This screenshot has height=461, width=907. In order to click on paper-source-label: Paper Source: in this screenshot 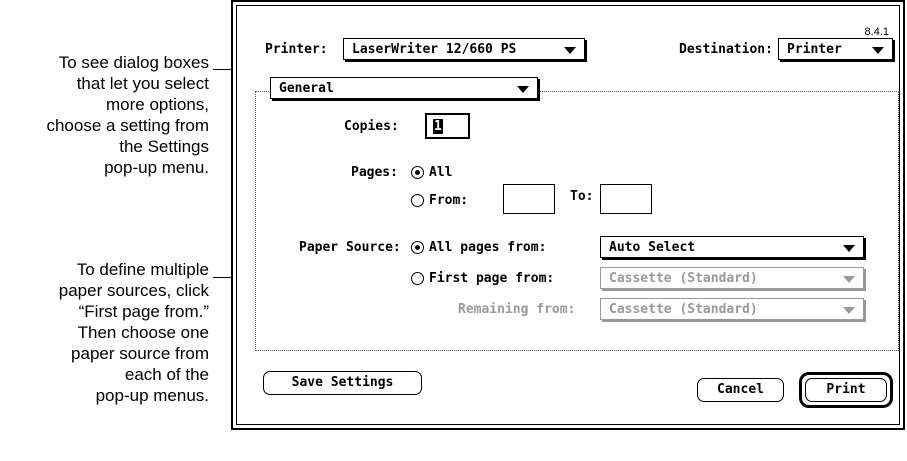, I will do `click(350, 247)`.